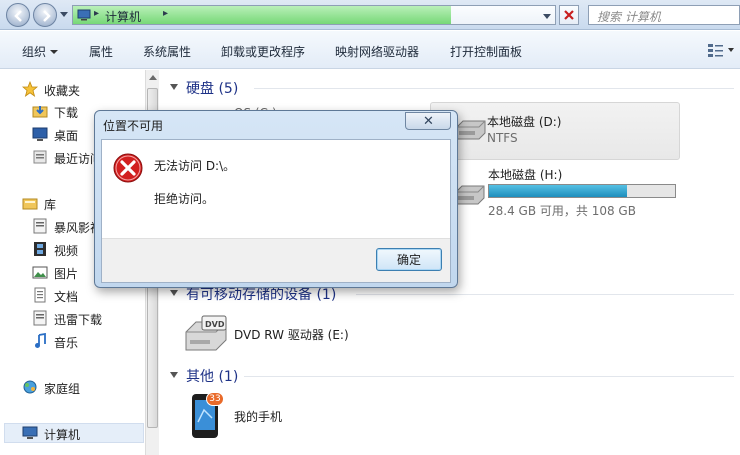 The image size is (740, 455). I want to click on error-message: 无法访问 D:\。, so click(195, 166).